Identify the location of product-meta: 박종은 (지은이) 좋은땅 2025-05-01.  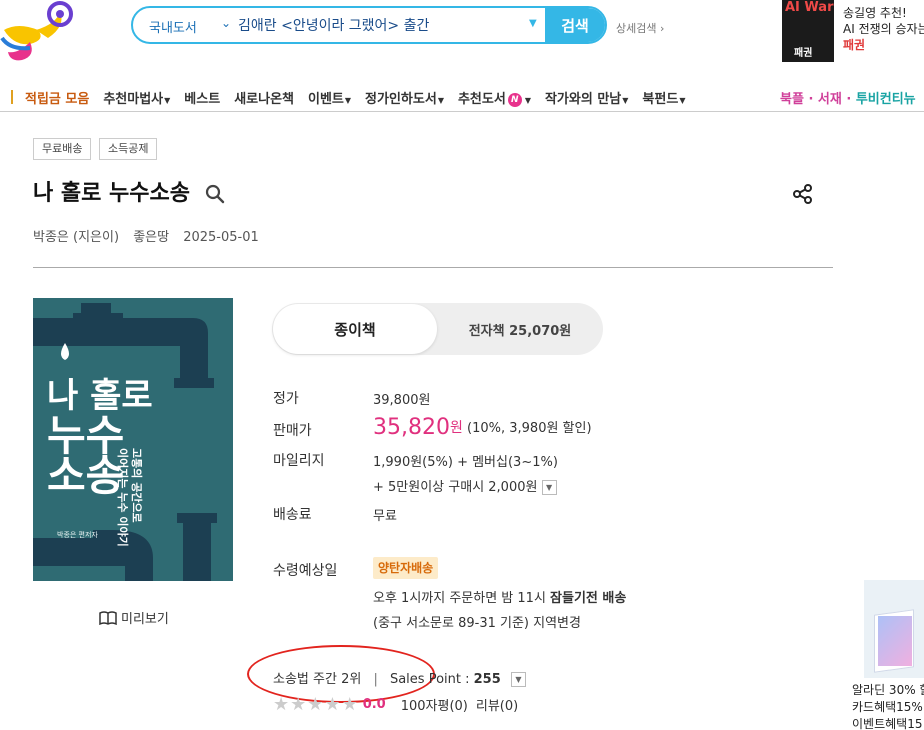
(151, 235).